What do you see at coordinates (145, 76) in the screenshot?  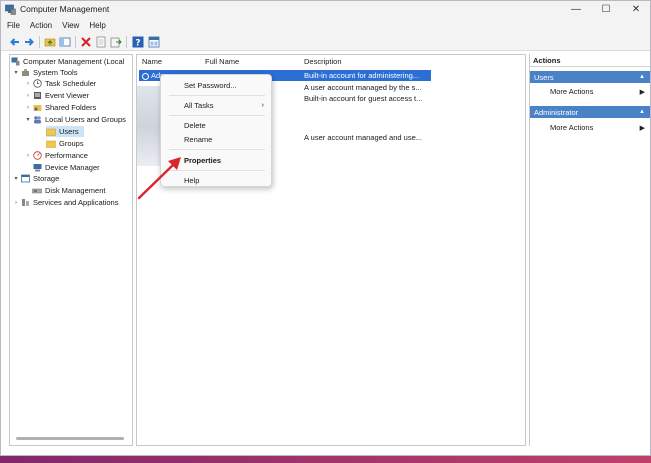 I see `user-icon` at bounding box center [145, 76].